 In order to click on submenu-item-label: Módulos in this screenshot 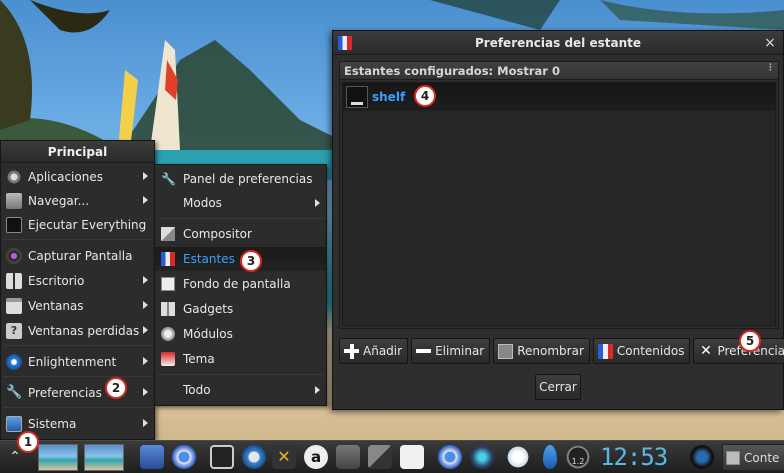, I will do `click(208, 334)`.